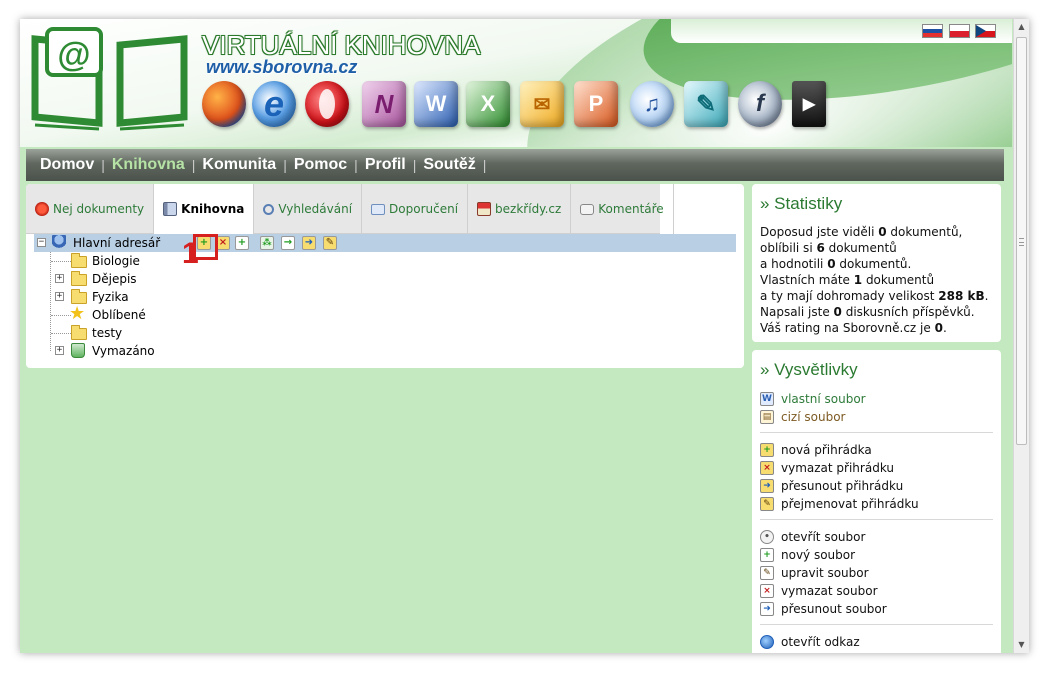 This screenshot has width=1049, height=673. I want to click on legend-own-file: W vlastní soubor, so click(876, 399).